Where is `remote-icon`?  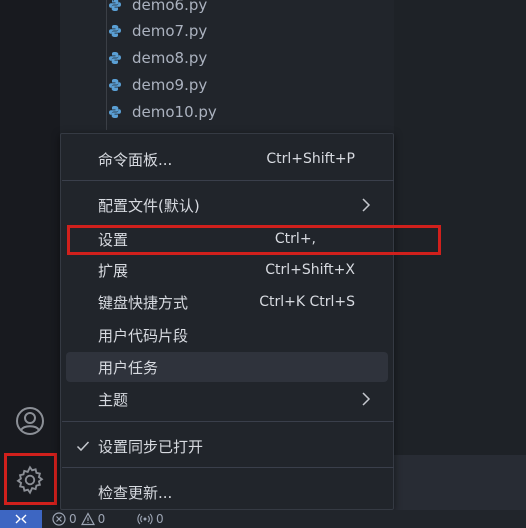 remote-icon is located at coordinates (21, 519).